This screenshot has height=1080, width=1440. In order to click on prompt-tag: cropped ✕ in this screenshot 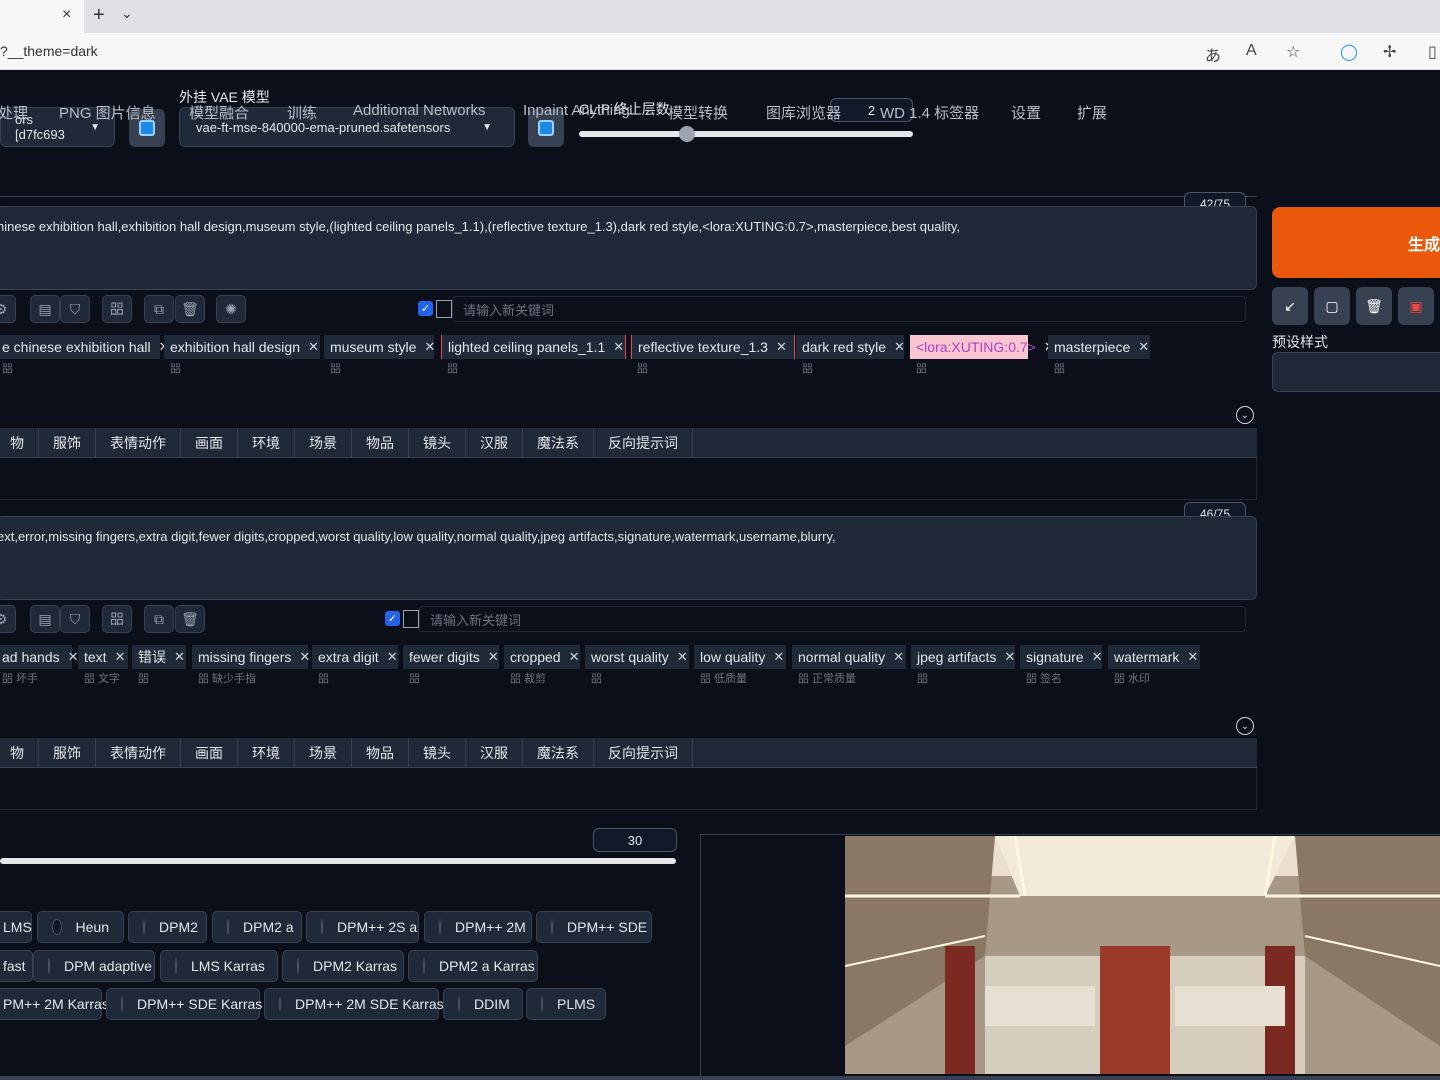, I will do `click(542, 657)`.